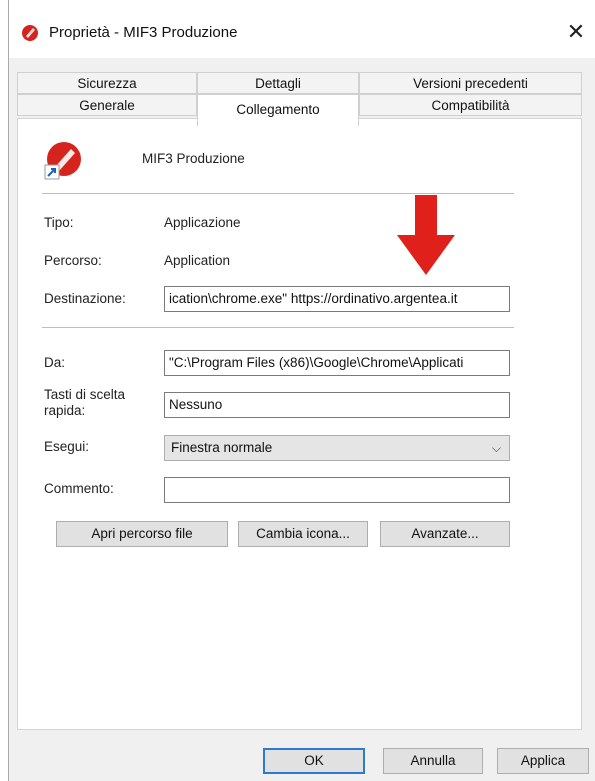 The height and width of the screenshot is (781, 595). Describe the element at coordinates (30, 34) in the screenshot. I see `app-icon` at that location.